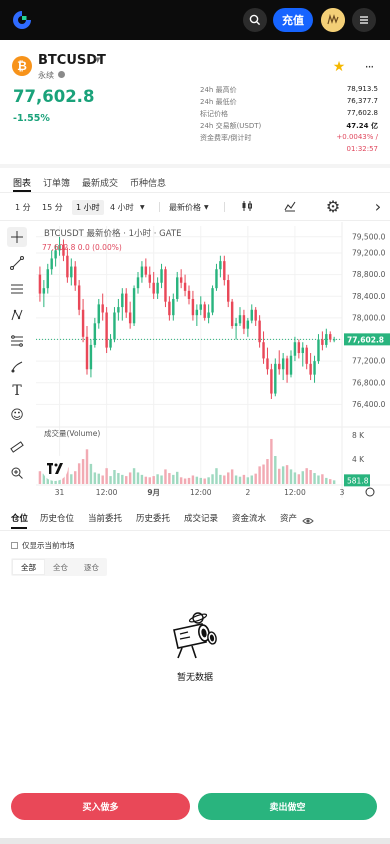  What do you see at coordinates (48, 545) in the screenshot?
I see `current-market-label: 仅显示当前市场` at bounding box center [48, 545].